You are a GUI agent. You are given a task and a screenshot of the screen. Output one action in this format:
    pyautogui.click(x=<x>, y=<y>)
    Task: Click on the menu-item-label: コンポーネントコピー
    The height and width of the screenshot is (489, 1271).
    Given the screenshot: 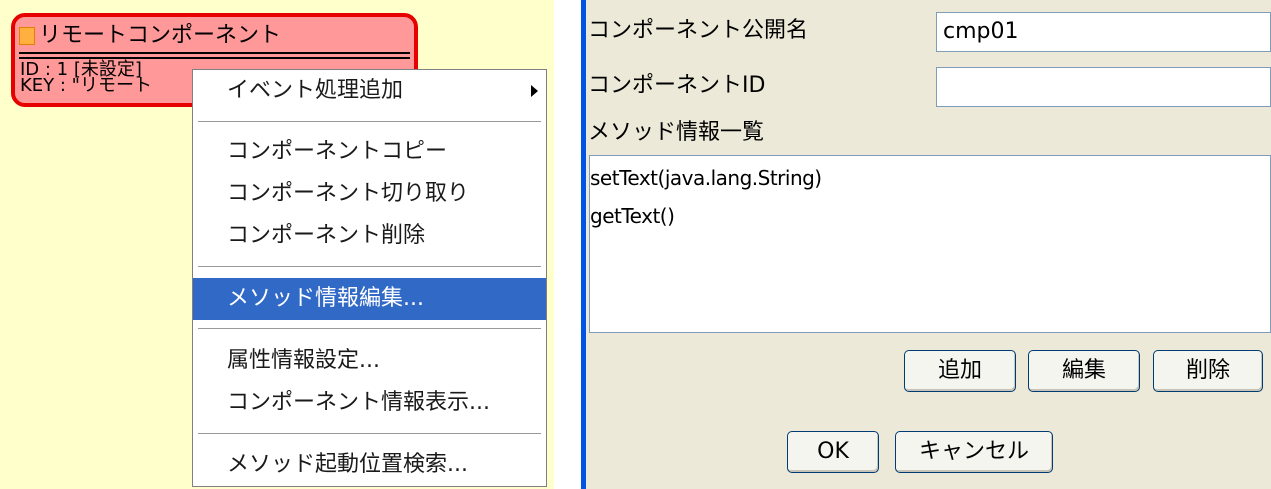 What is the action you would take?
    pyautogui.click(x=337, y=151)
    